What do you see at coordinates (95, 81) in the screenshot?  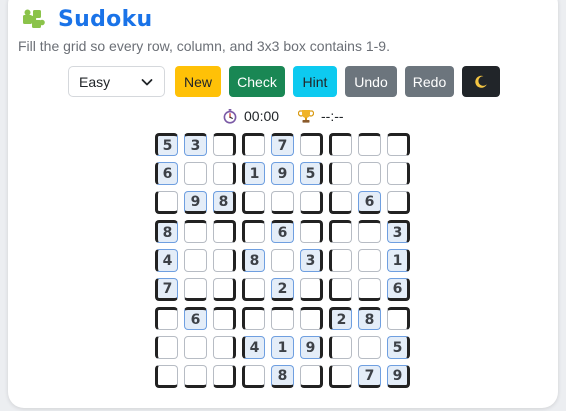 I see `difficulty-value: Easy` at bounding box center [95, 81].